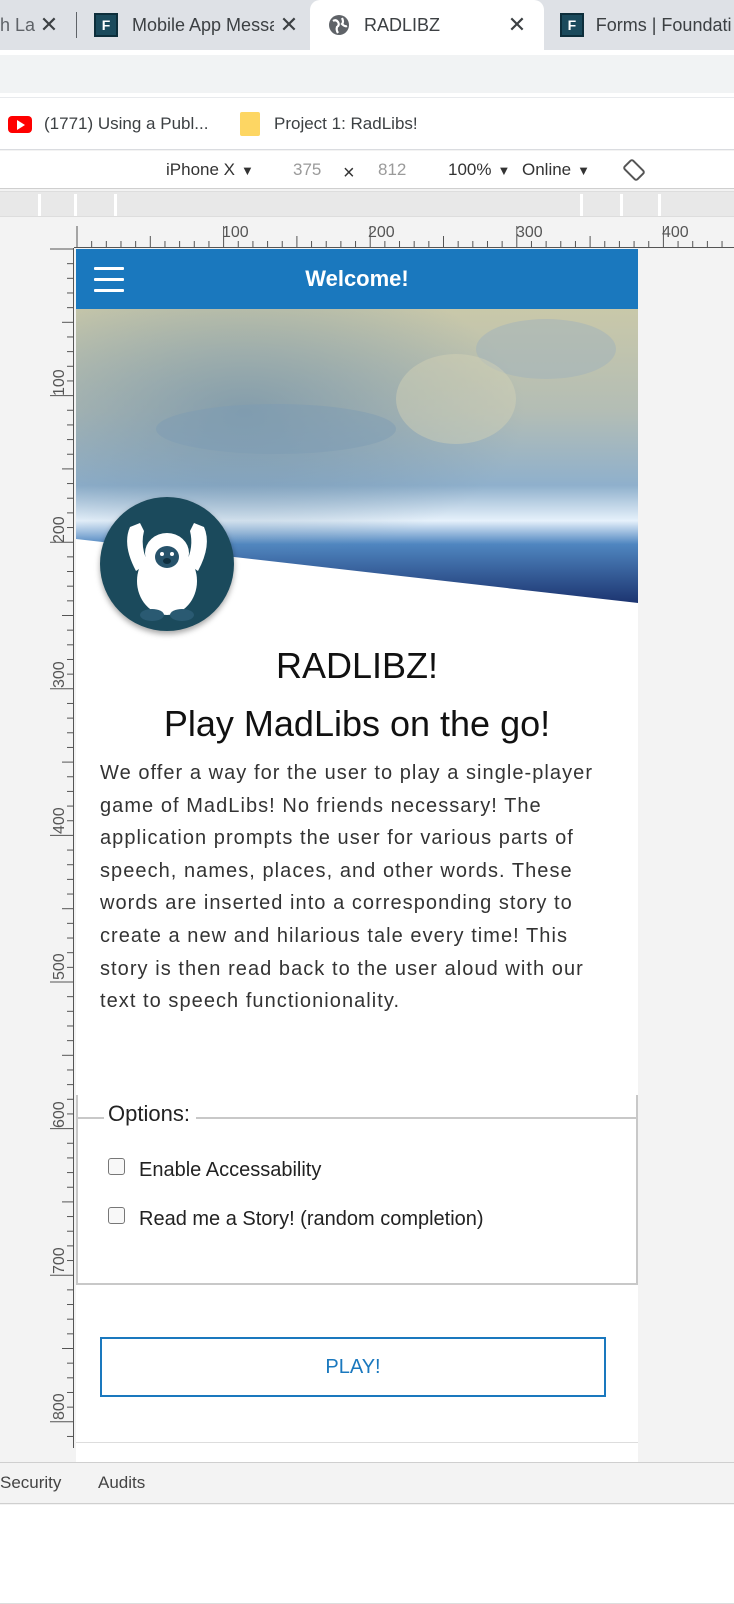 The image size is (734, 1604). I want to click on accessibility-checkbox, so click(116, 1166).